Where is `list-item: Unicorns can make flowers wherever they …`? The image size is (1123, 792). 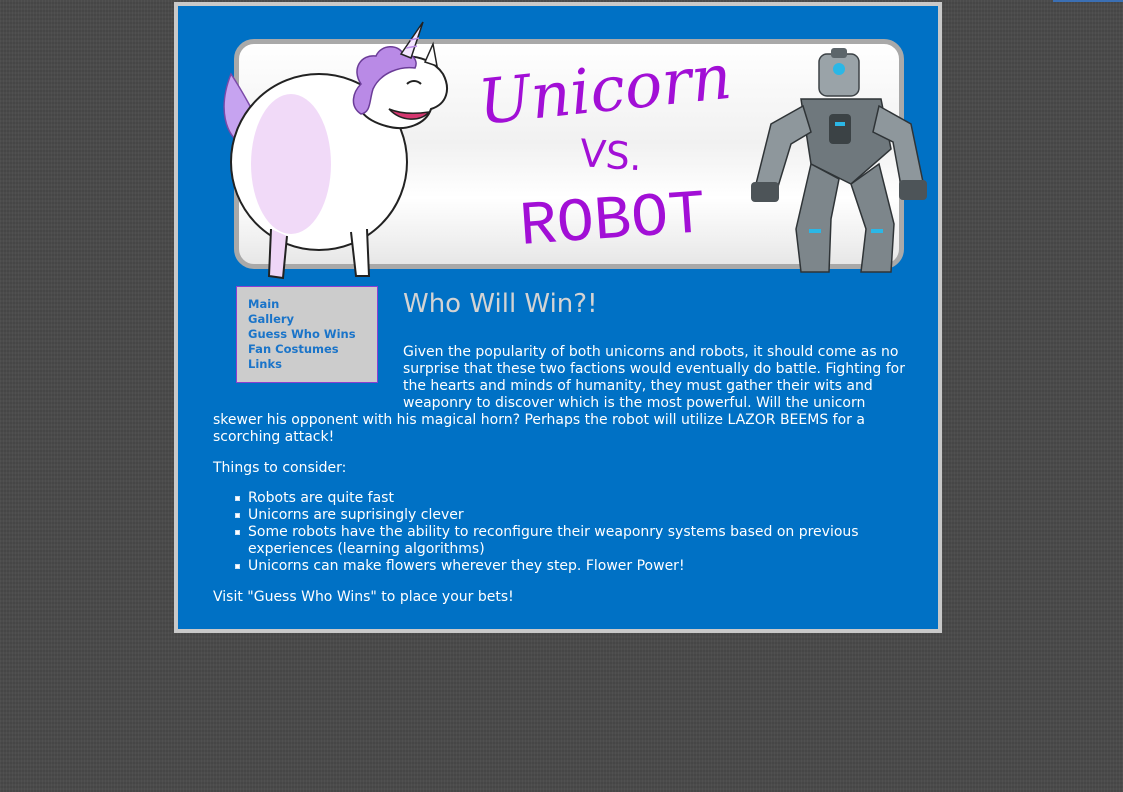 list-item: Unicorns can make flowers wherever they … is located at coordinates (574, 566).